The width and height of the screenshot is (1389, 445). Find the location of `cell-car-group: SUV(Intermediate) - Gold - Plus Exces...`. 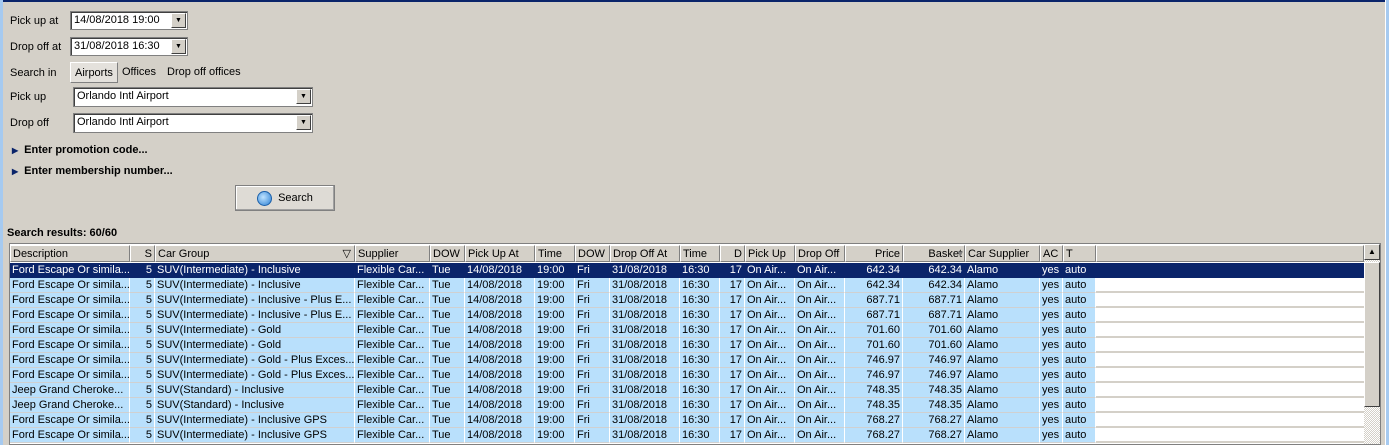

cell-car-group: SUV(Intermediate) - Gold - Plus Exces... is located at coordinates (255, 360).